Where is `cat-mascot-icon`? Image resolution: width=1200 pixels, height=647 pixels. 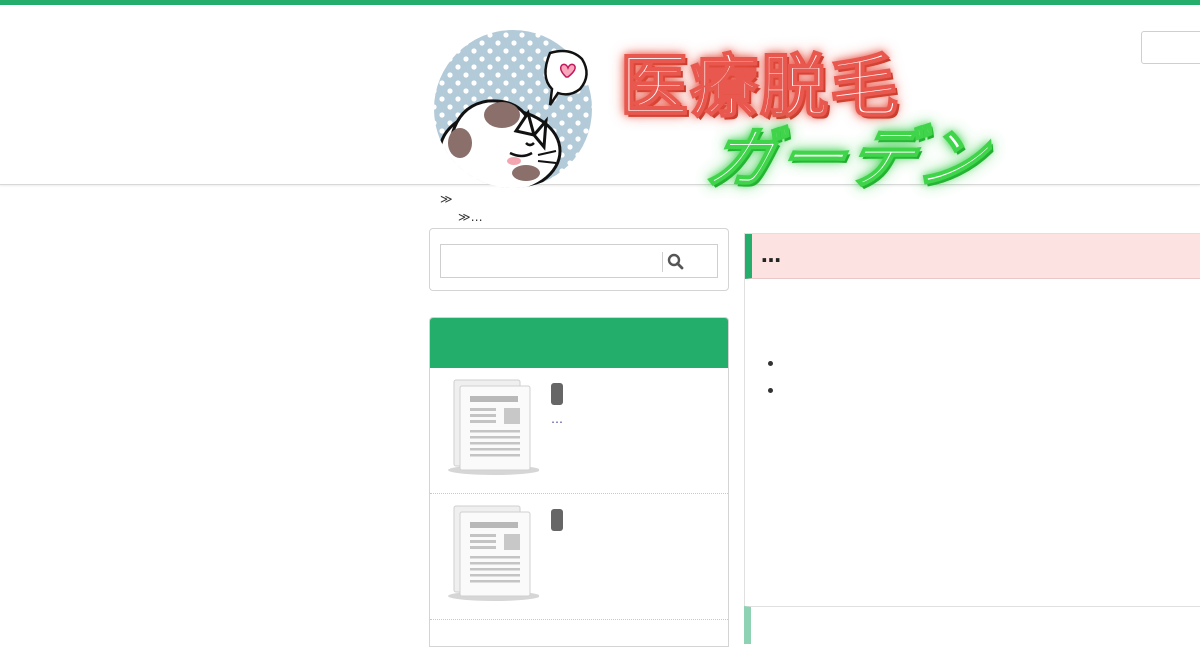 cat-mascot-icon is located at coordinates (513, 109).